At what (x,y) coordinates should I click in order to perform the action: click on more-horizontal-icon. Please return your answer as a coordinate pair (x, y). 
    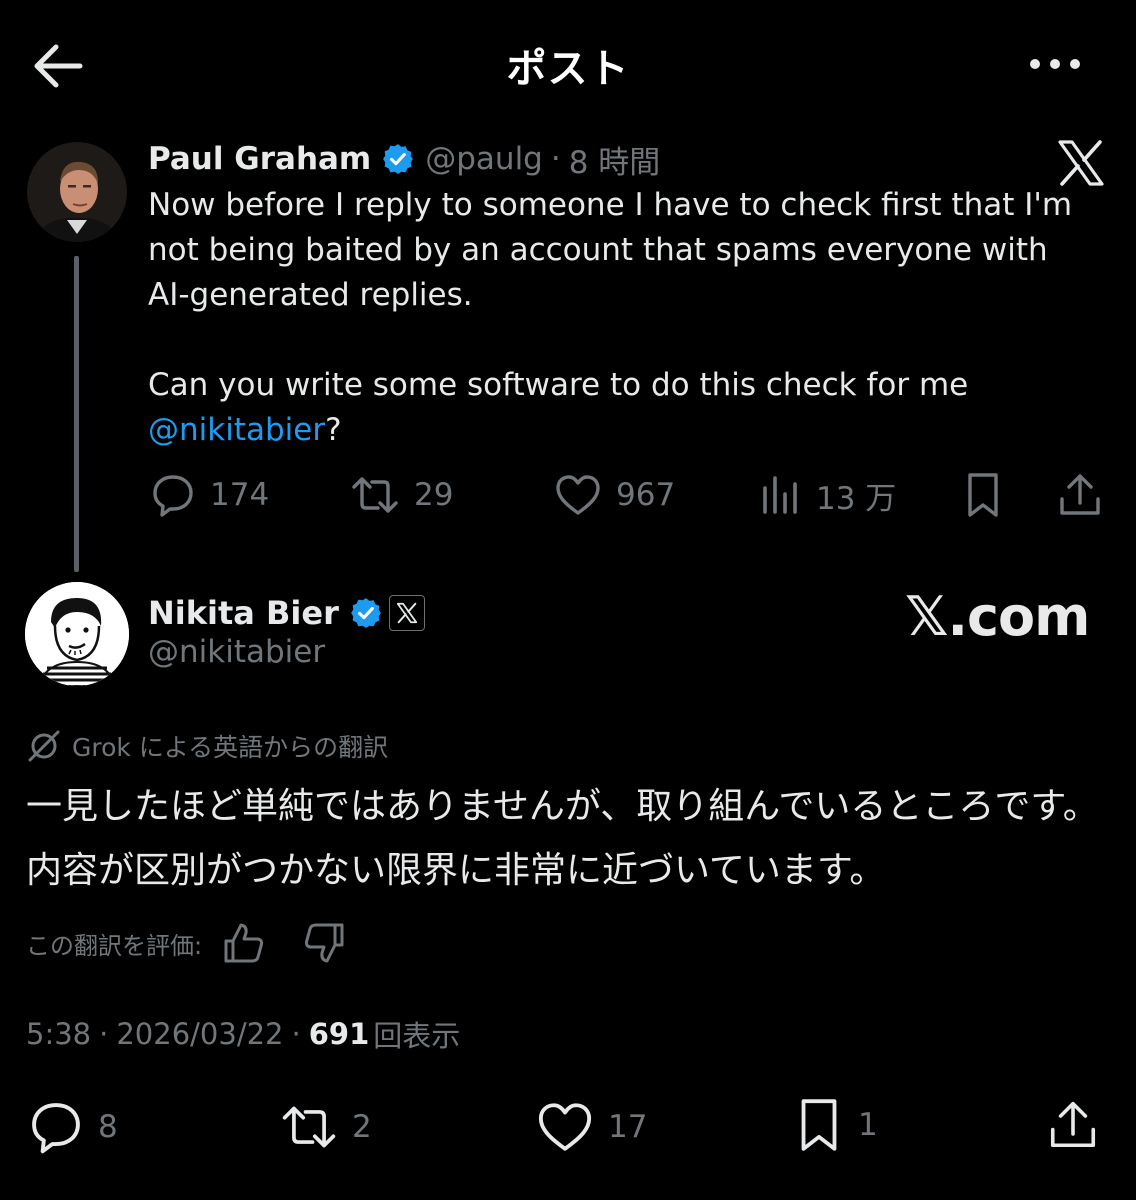
    Looking at the image, I should click on (1055, 64).